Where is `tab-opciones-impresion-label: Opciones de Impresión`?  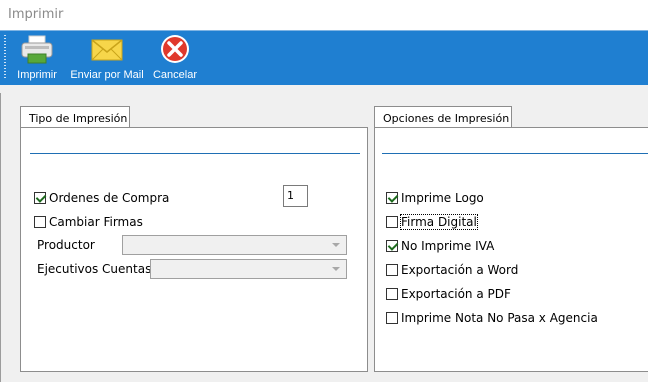 tab-opciones-impresion-label: Opciones de Impresión is located at coordinates (446, 118).